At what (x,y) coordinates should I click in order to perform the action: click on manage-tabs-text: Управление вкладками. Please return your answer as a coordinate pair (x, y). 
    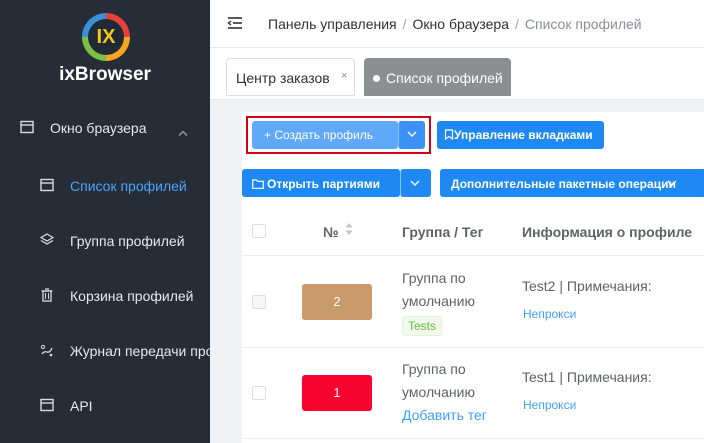
    Looking at the image, I should click on (523, 135).